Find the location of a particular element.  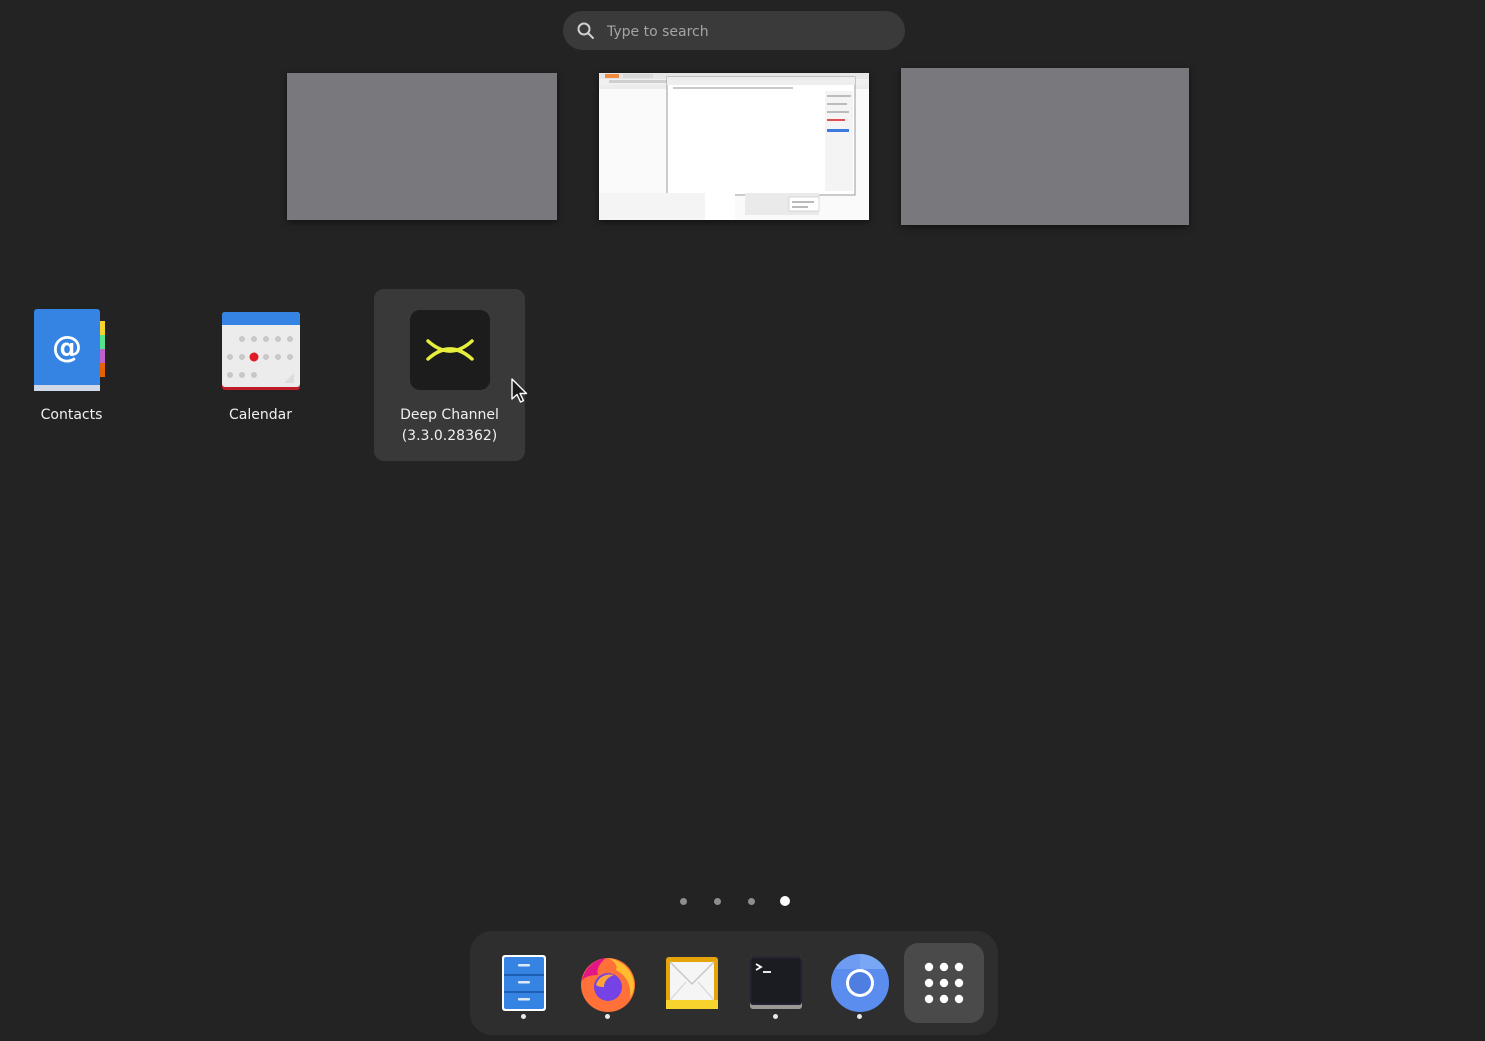

dock-item-mail is located at coordinates (692, 983).